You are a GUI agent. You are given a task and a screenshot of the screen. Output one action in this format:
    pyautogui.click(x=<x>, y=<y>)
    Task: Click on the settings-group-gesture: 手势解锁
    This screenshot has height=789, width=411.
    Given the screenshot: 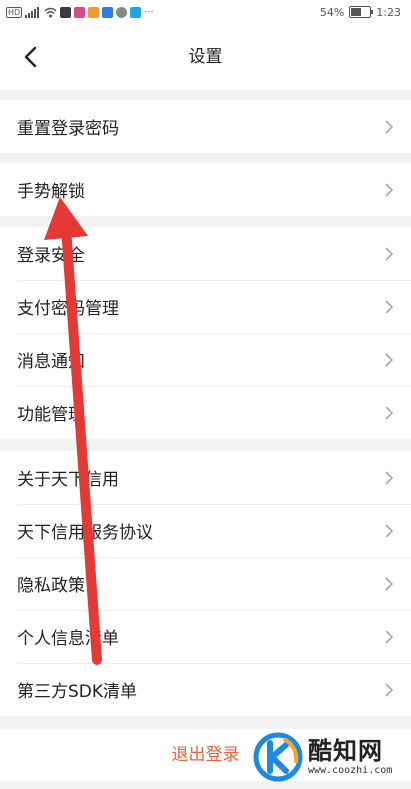 What is the action you would take?
    pyautogui.click(x=205, y=189)
    